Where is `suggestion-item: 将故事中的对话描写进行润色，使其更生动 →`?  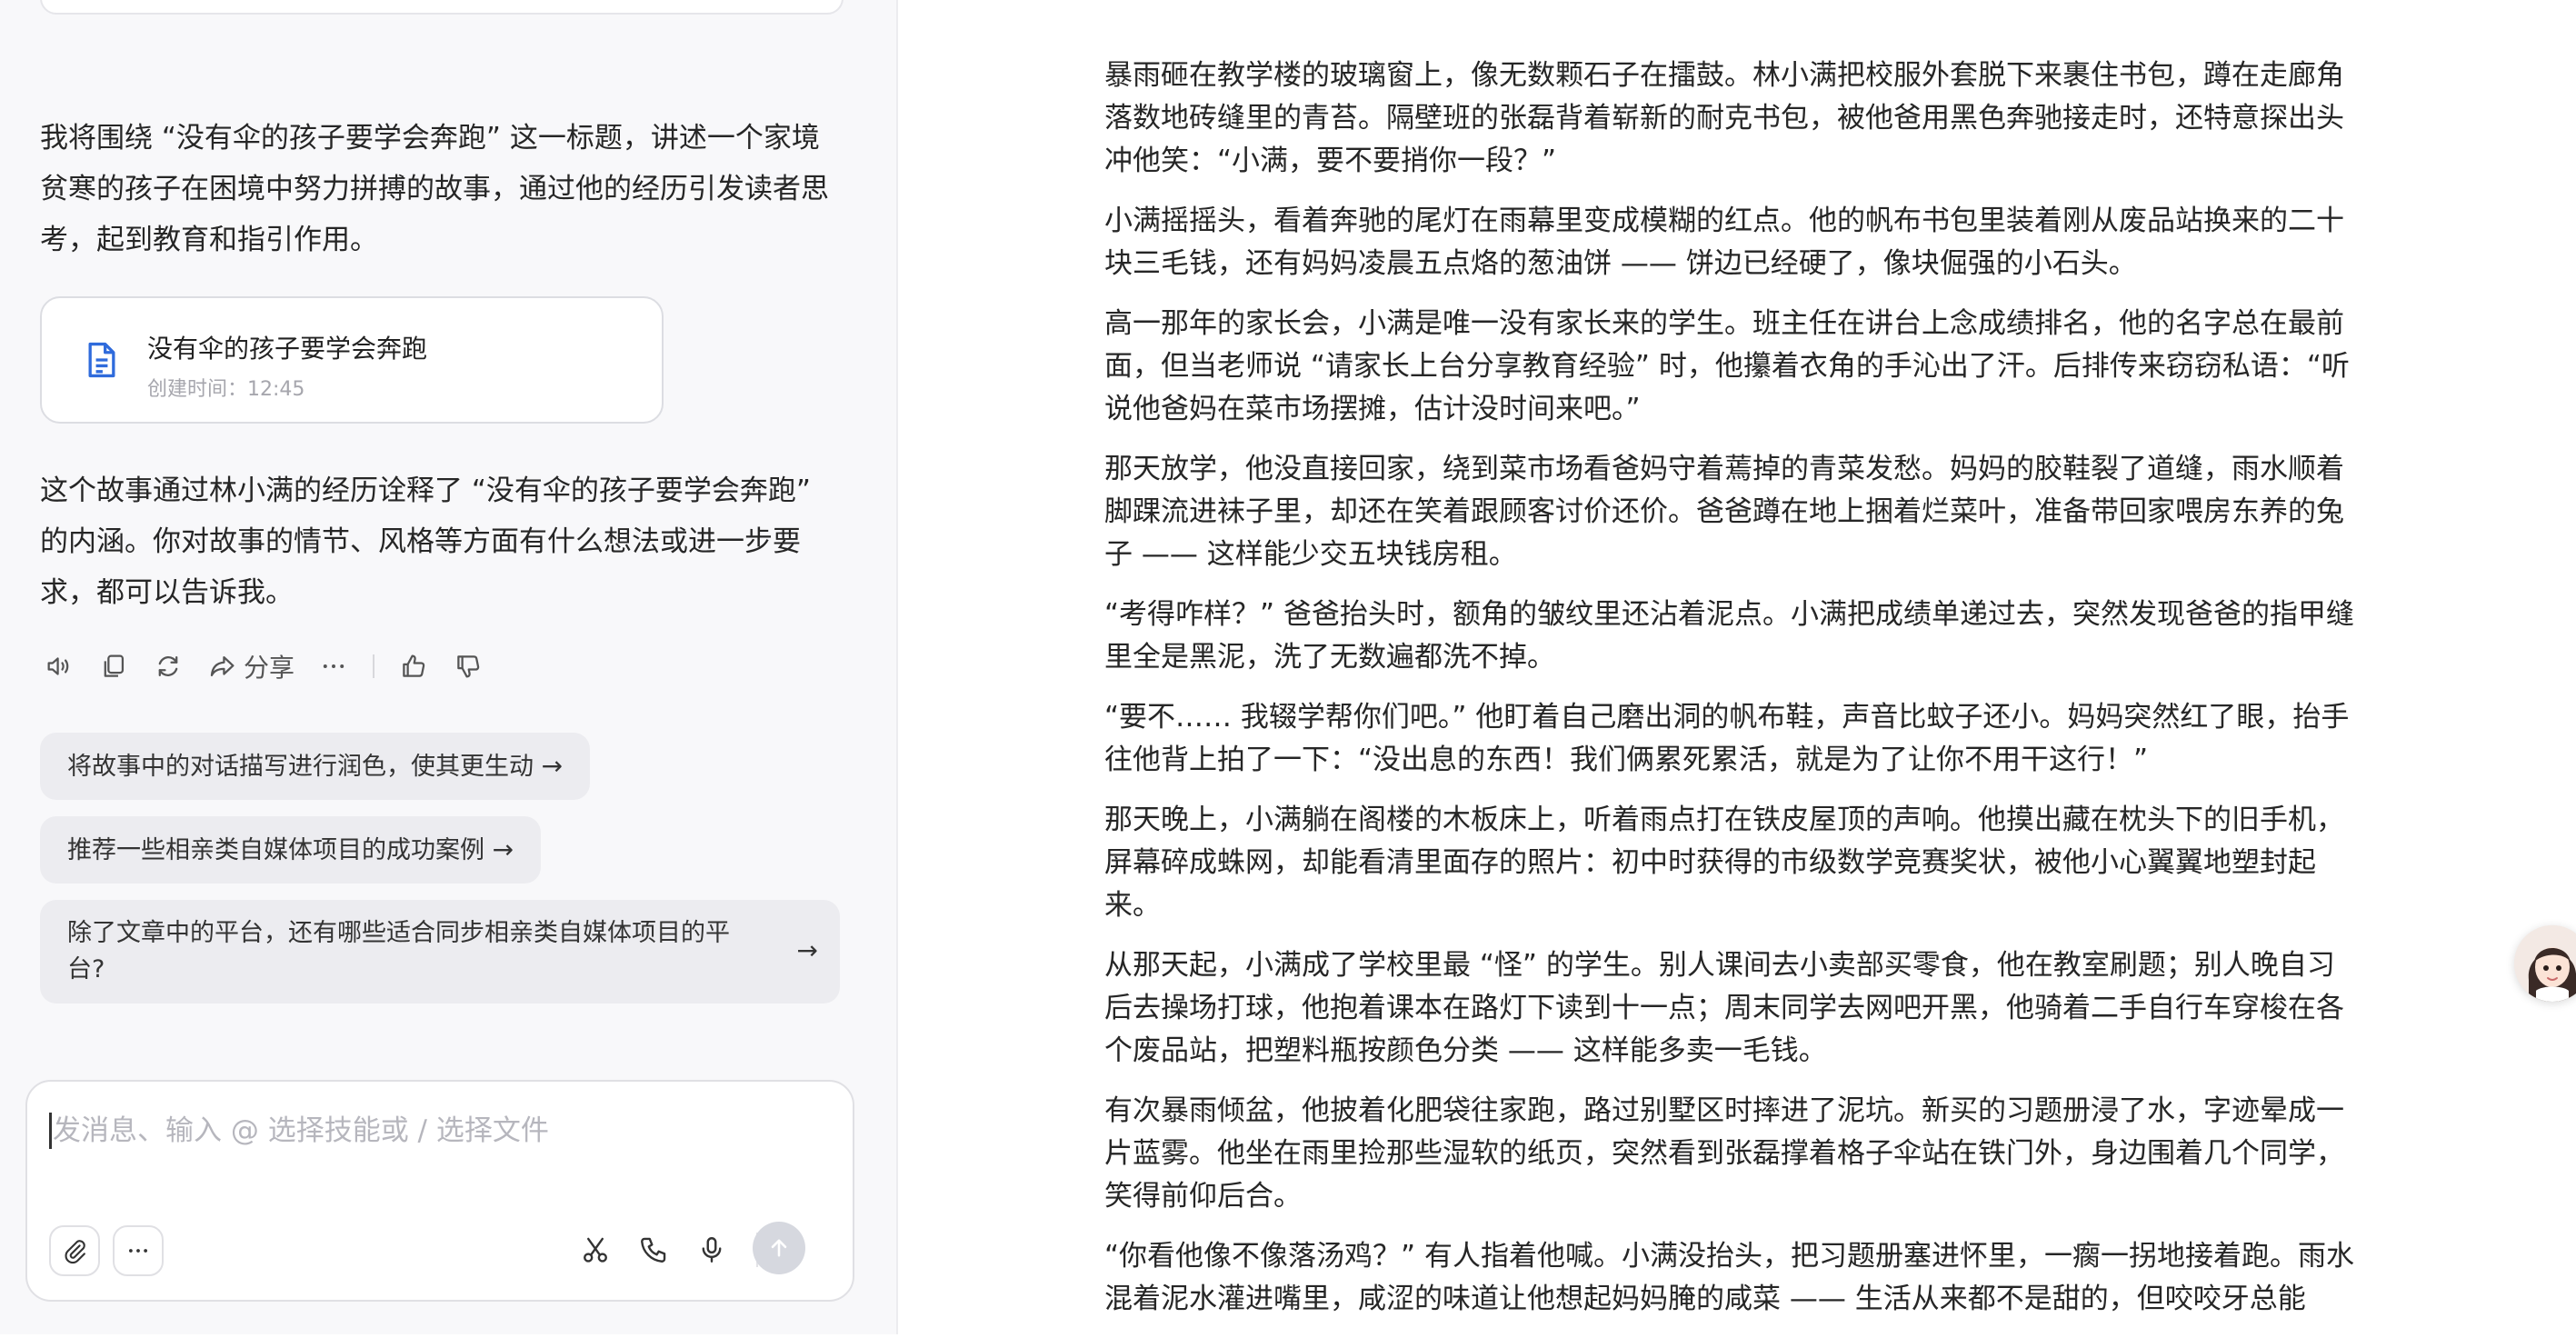 suggestion-item: 将故事中的对话描写进行润色，使其更生动 → is located at coordinates (315, 766).